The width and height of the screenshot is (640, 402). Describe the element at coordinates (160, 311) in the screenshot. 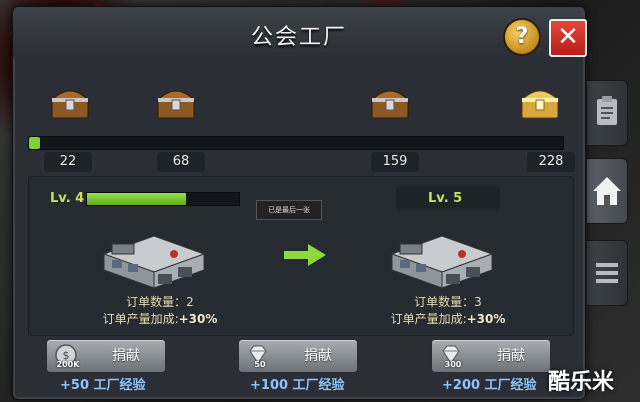

I see `current-level-stats: 订单数量：2 订单产量加成:+30%` at that location.